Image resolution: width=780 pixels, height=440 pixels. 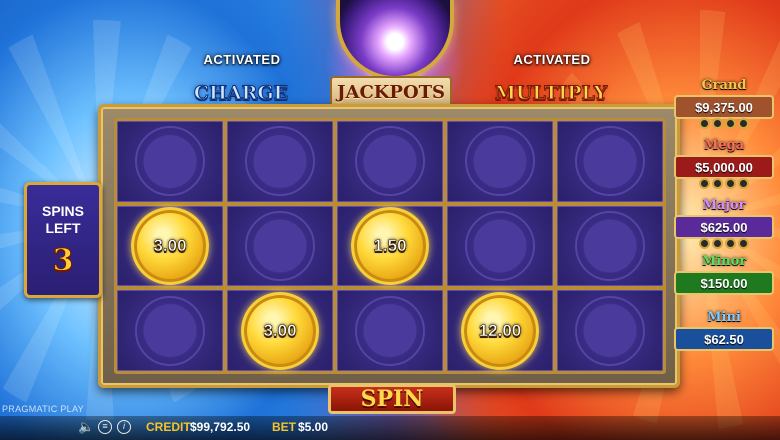 What do you see at coordinates (86, 427) in the screenshot?
I see `speaker-icon: 🔈` at bounding box center [86, 427].